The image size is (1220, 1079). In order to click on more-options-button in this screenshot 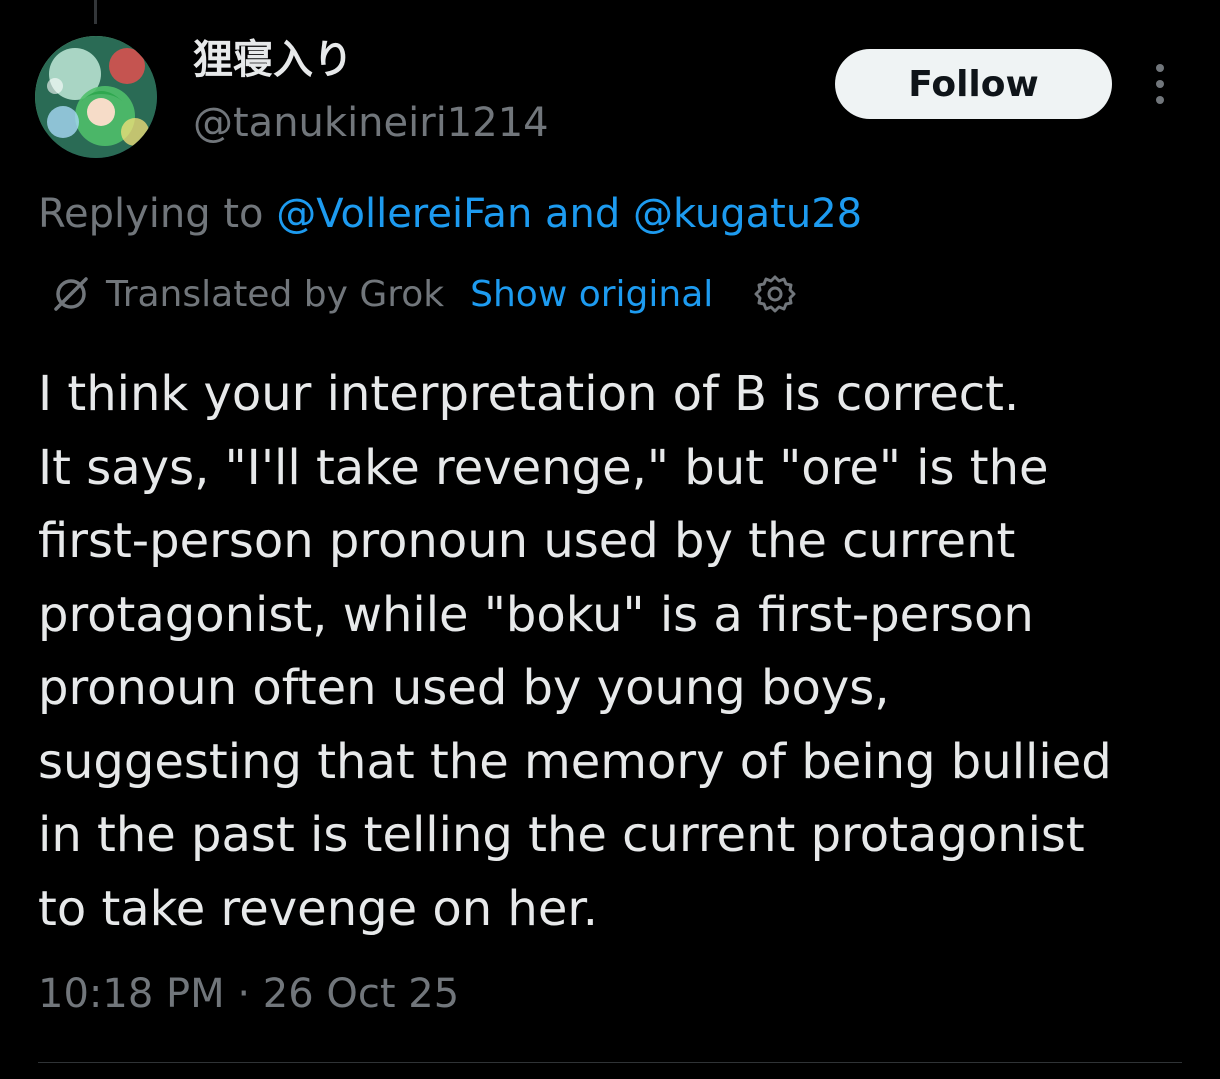, I will do `click(1160, 84)`.